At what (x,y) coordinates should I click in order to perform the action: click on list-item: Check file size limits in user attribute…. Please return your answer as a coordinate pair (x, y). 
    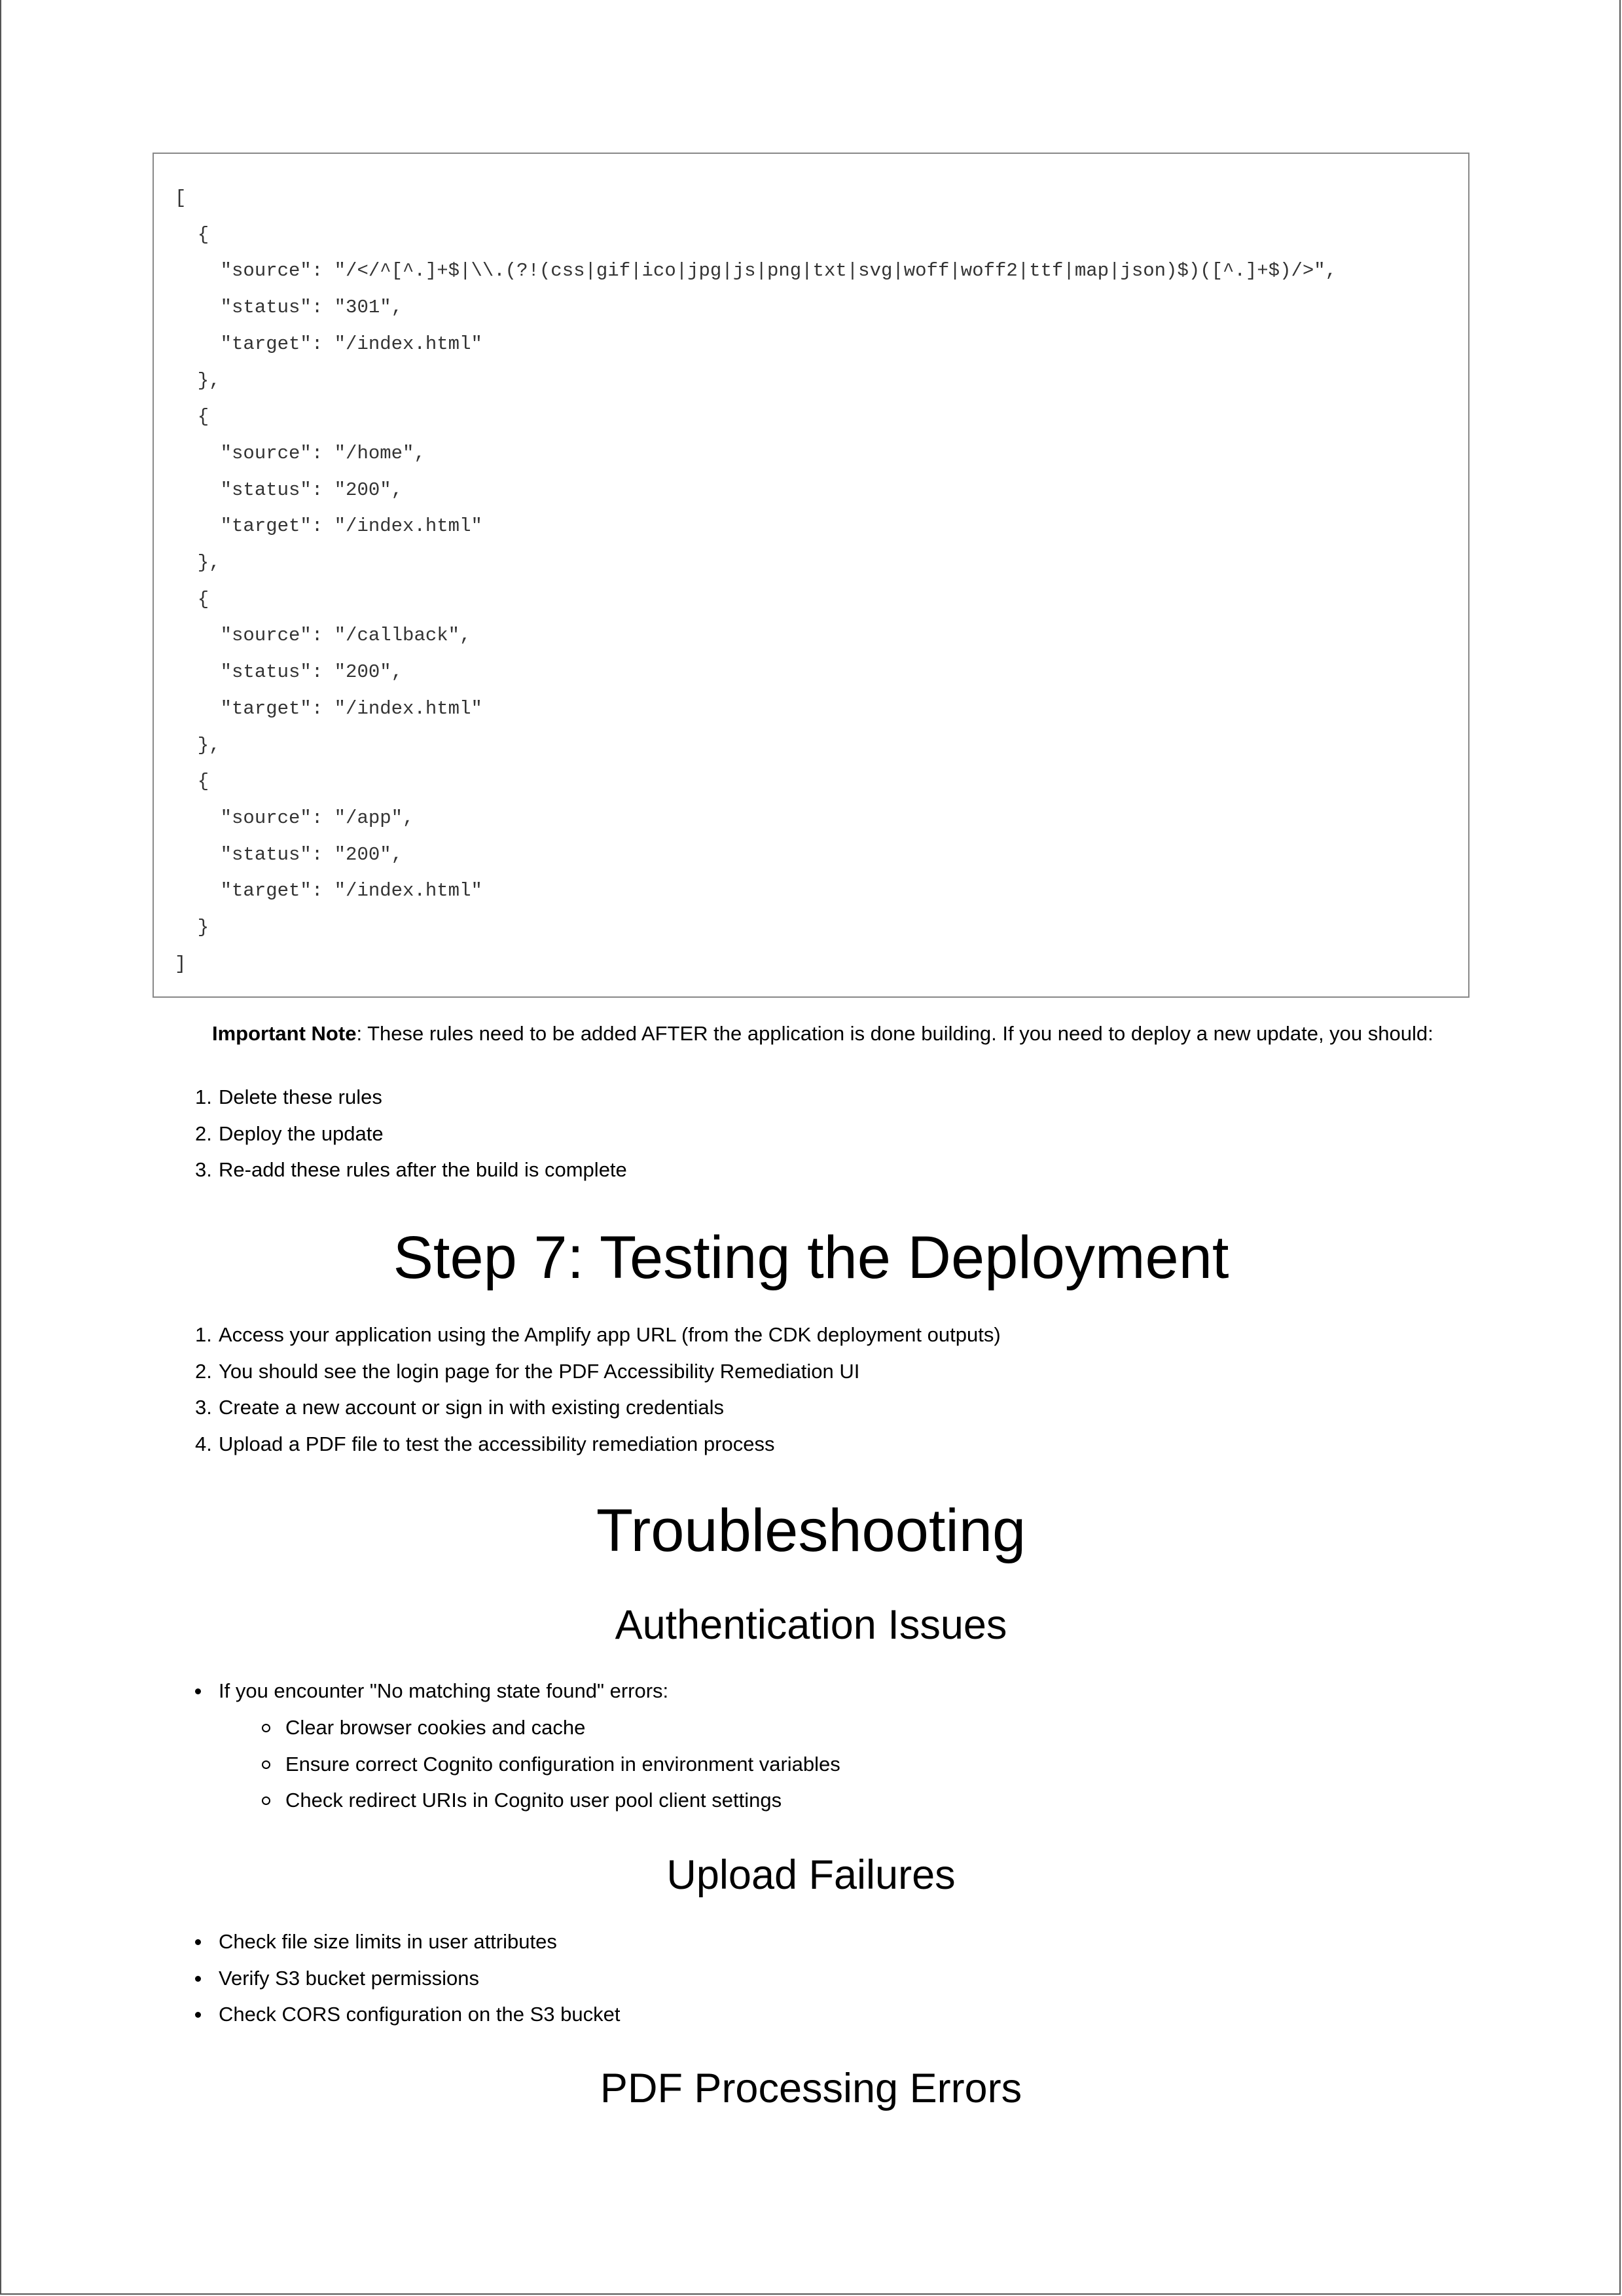
    Looking at the image, I should click on (407, 1941).